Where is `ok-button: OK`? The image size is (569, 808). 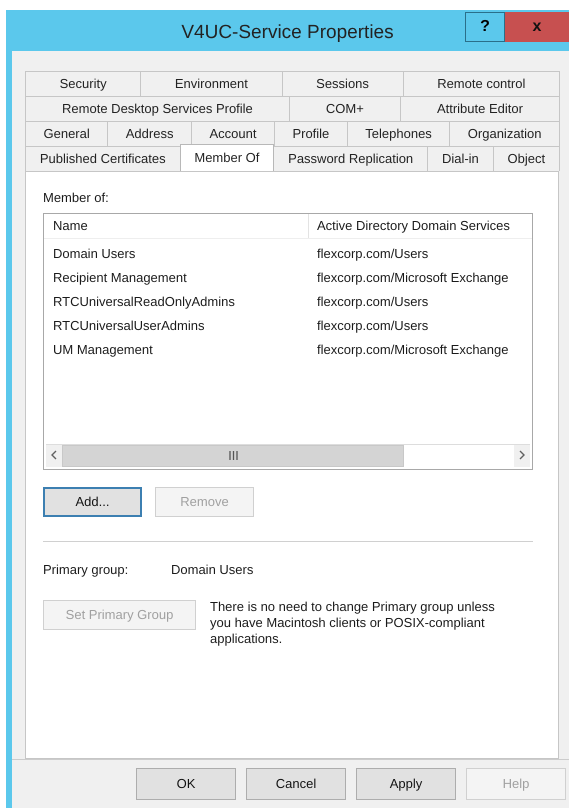
ok-button: OK is located at coordinates (186, 784).